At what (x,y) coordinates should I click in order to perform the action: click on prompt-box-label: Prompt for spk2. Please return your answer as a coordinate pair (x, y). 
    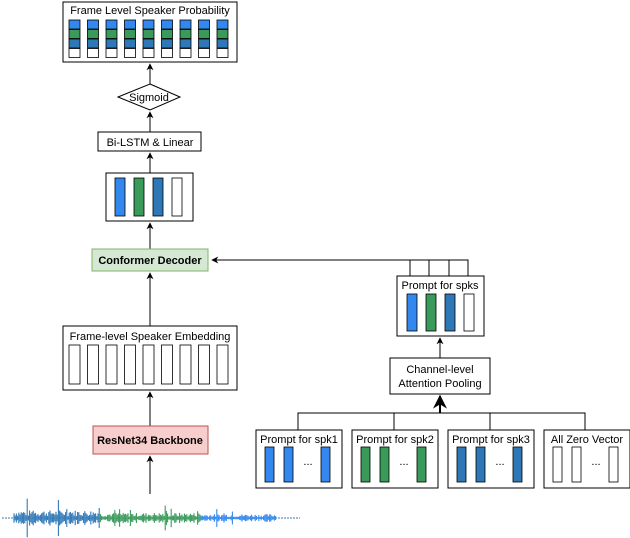
    Looking at the image, I should click on (395, 440).